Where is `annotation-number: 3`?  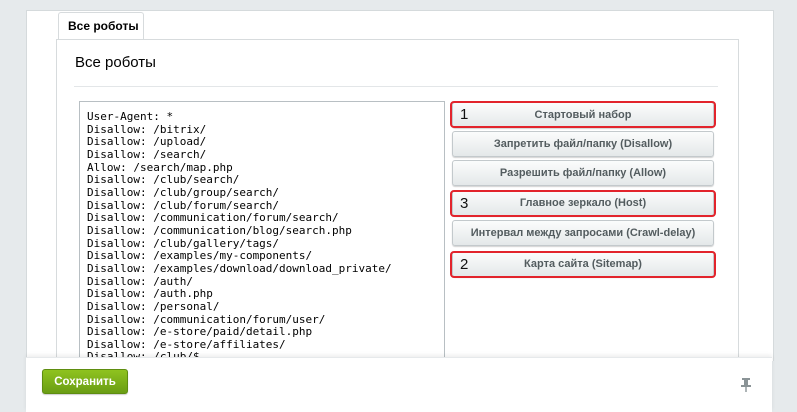 annotation-number: 3 is located at coordinates (464, 203).